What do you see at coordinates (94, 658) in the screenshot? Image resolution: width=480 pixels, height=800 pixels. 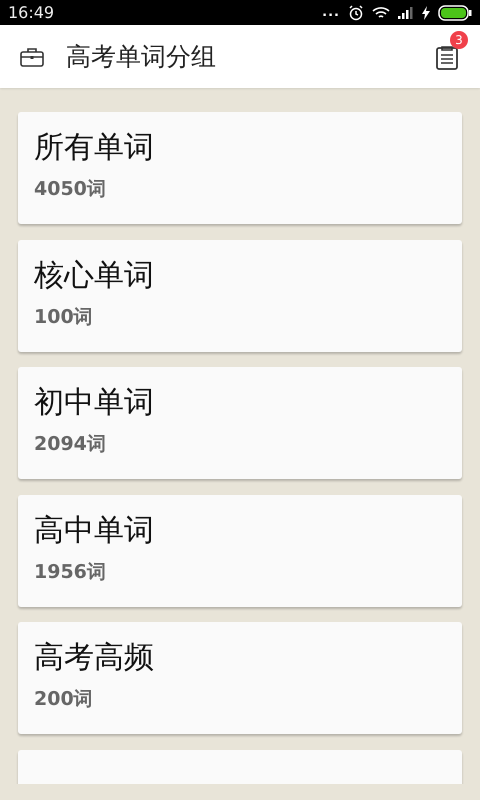 I see `group-name: 高考高频` at bounding box center [94, 658].